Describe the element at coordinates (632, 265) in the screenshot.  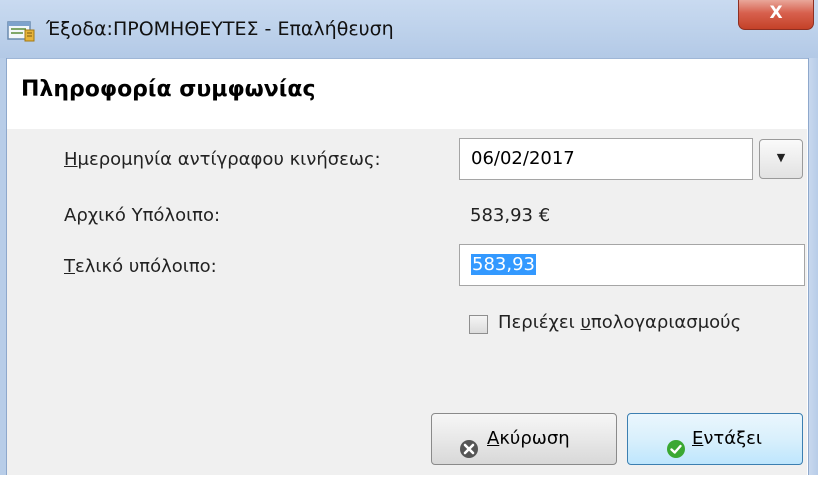
I see `final-balance-field: 583,93` at that location.